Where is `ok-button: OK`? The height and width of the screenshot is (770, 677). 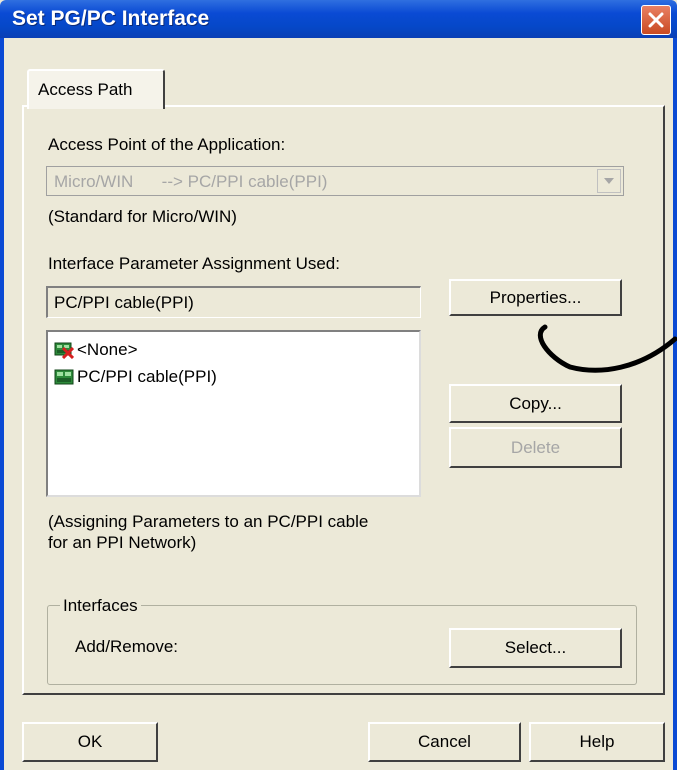
ok-button: OK is located at coordinates (90, 742).